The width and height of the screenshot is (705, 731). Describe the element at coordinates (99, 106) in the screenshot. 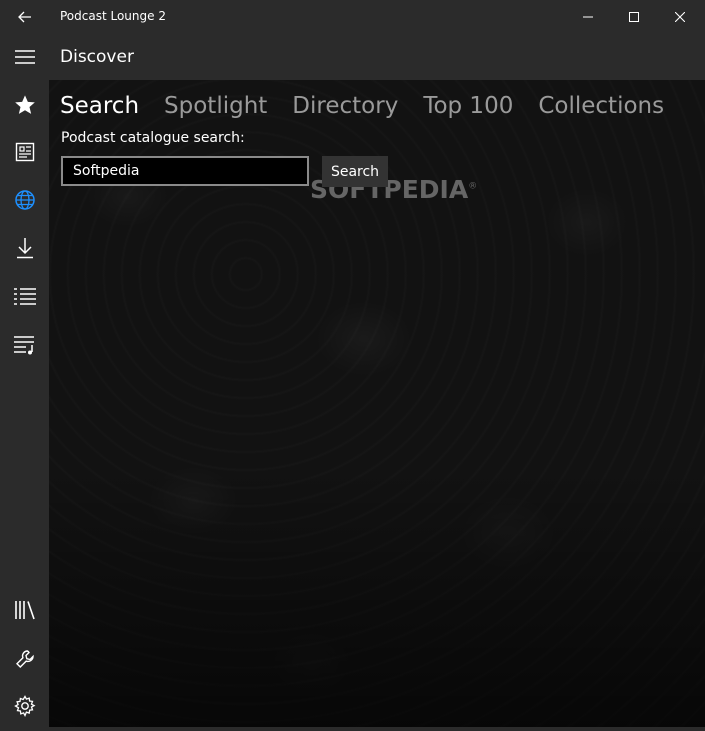

I see `tab-search: Search` at that location.